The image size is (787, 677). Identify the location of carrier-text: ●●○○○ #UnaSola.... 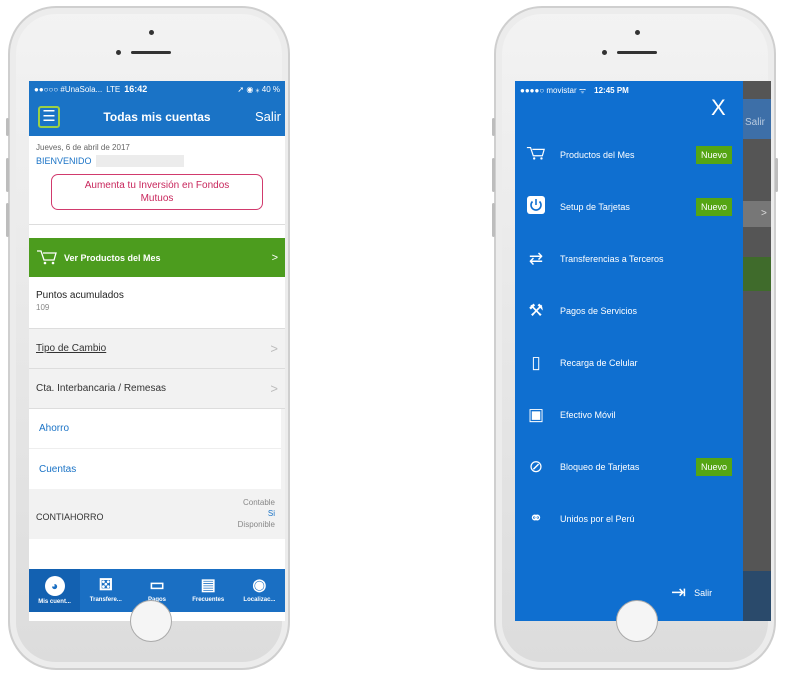
(68, 89).